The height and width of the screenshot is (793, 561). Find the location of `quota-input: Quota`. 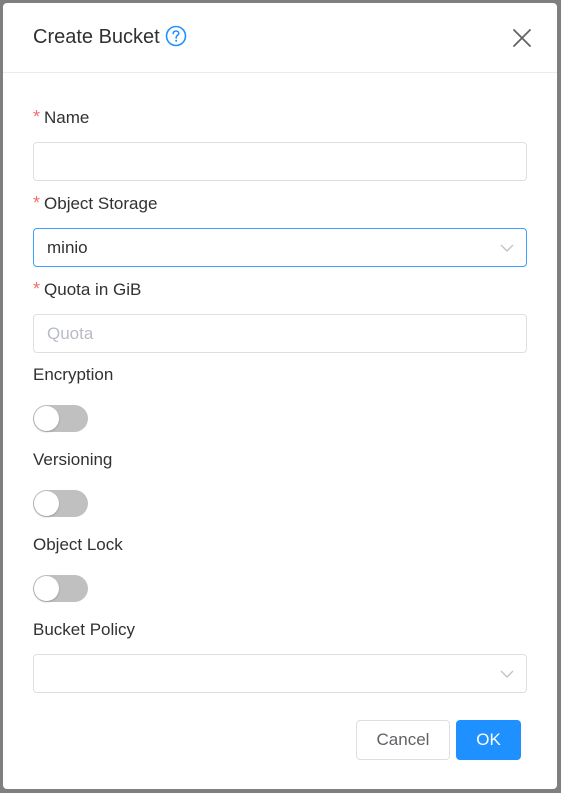

quota-input: Quota is located at coordinates (280, 333).